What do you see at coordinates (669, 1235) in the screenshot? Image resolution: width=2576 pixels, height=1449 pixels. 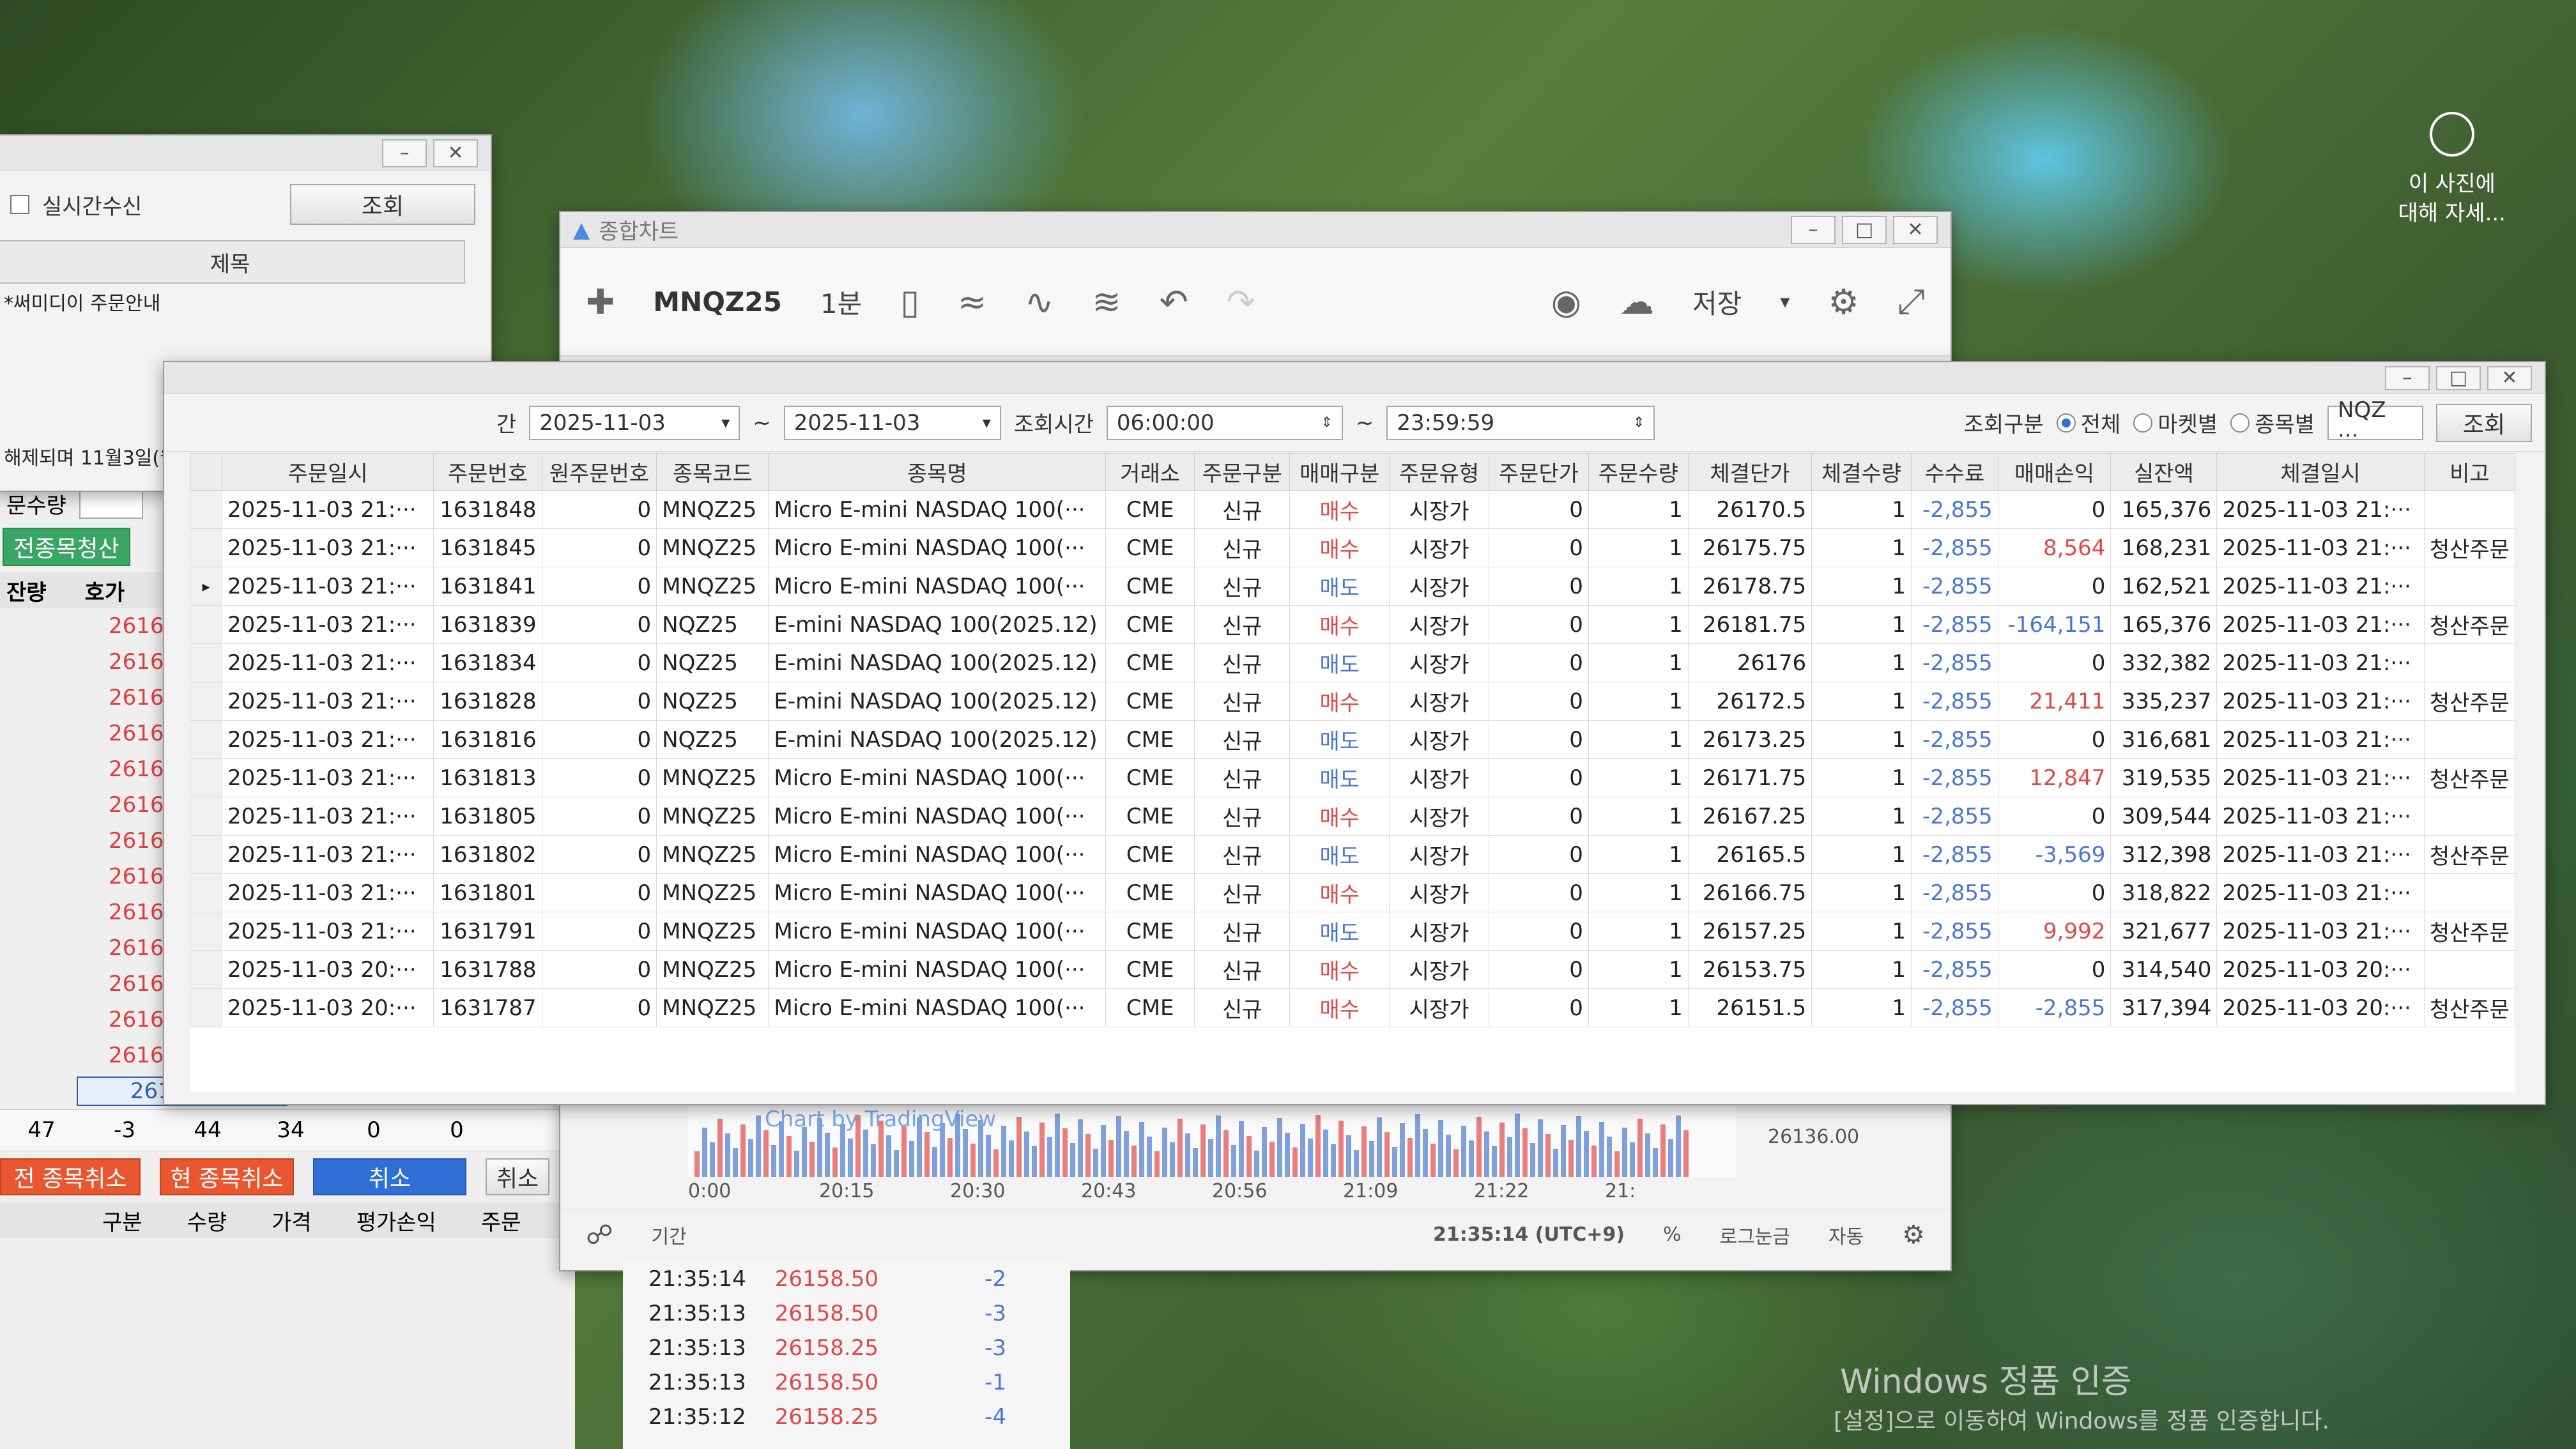 I see `period-label: 기간` at bounding box center [669, 1235].